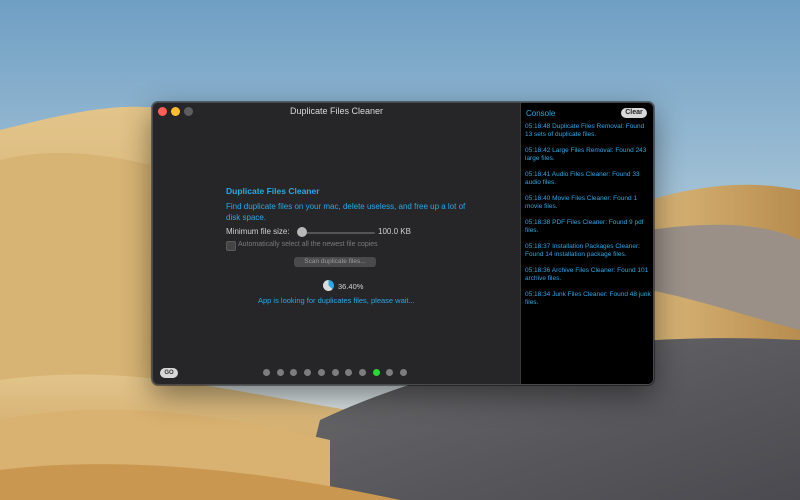 Image resolution: width=800 pixels, height=500 pixels. Describe the element at coordinates (634, 113) in the screenshot. I see `clear-console-button: Clear` at that location.